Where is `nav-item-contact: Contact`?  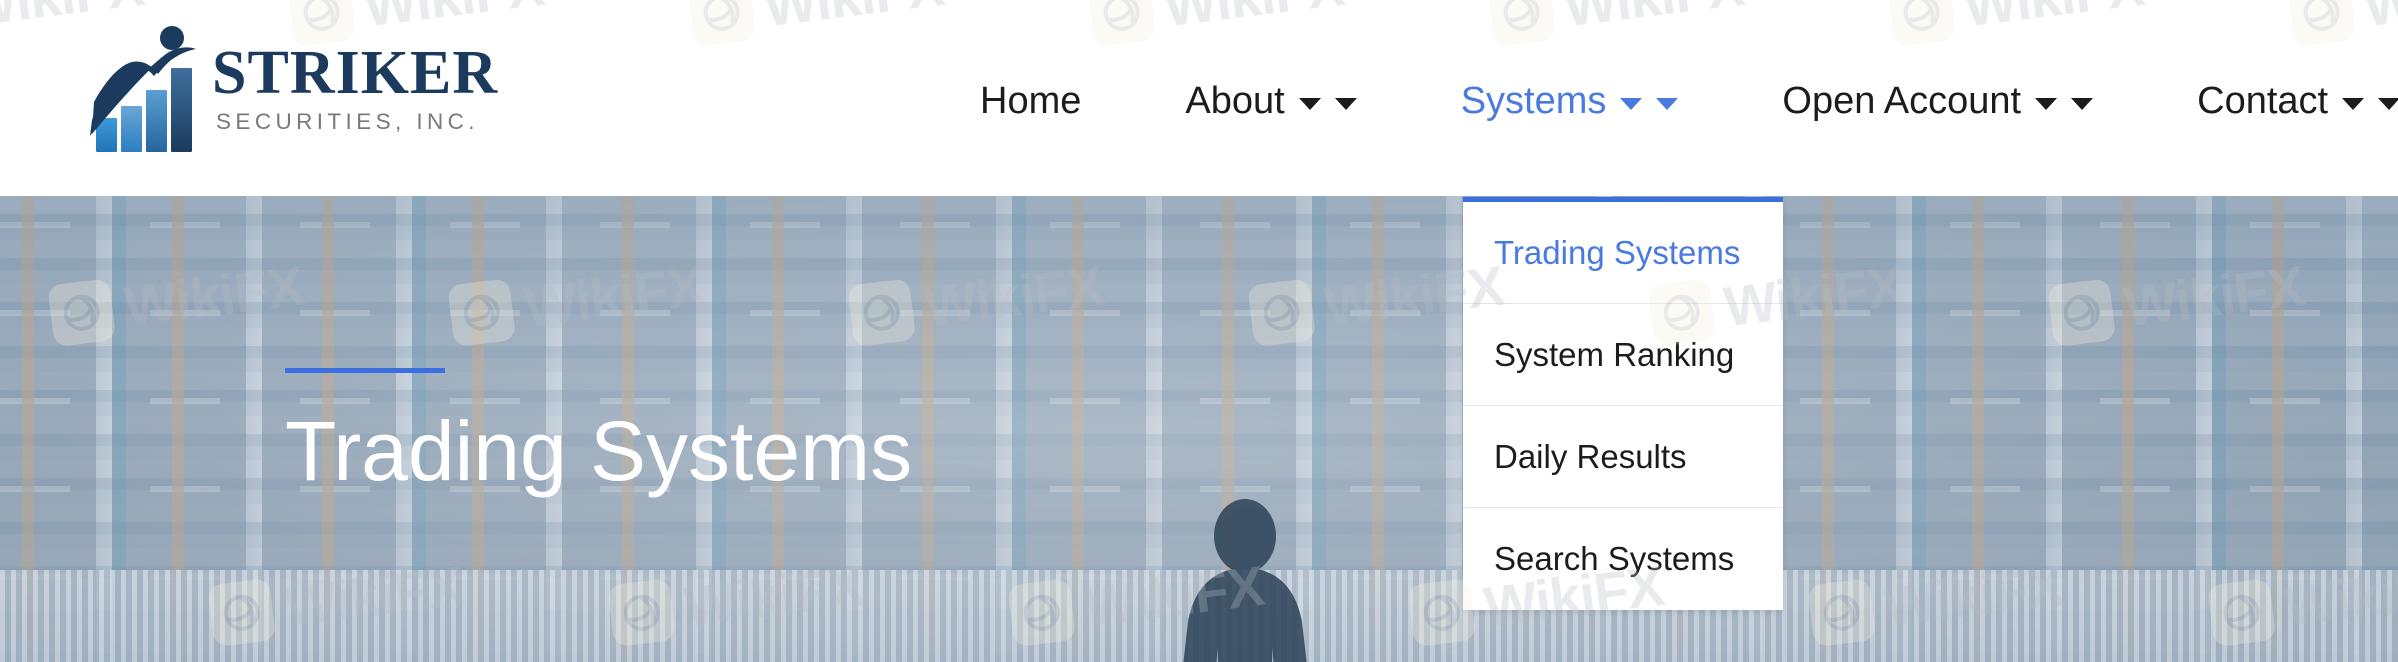 nav-item-contact: Contact is located at coordinates (2297, 98).